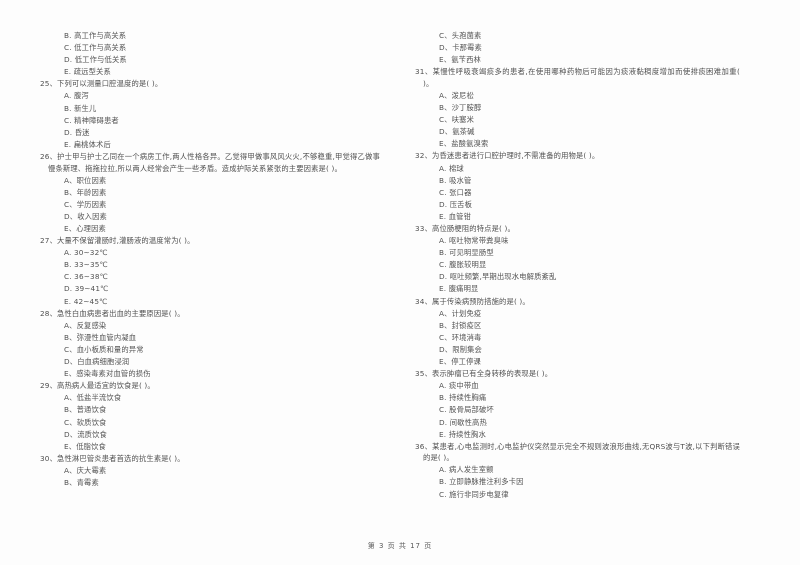  I want to click on option-item: E、氨苄西林, so click(460, 60).